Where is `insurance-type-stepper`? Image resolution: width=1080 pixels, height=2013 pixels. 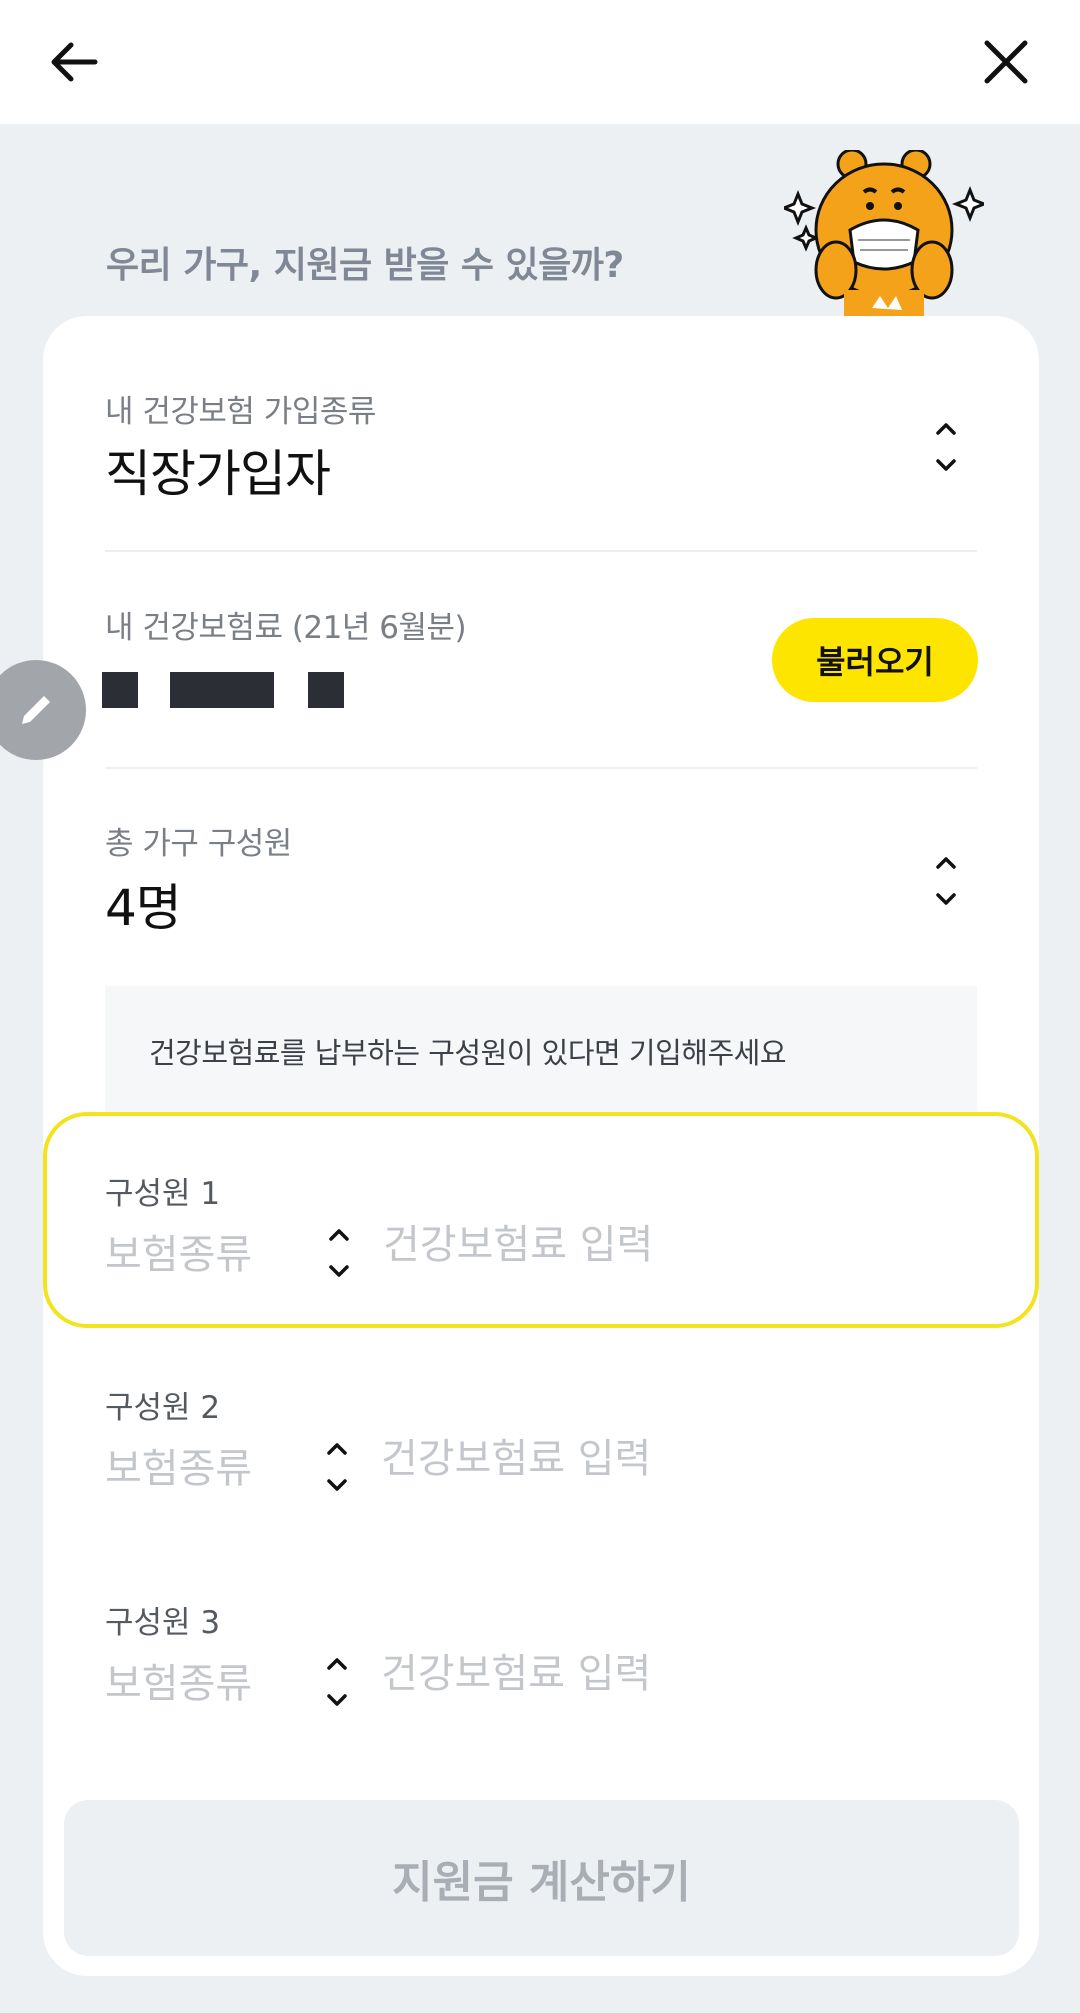
insurance-type-stepper is located at coordinates (946, 447).